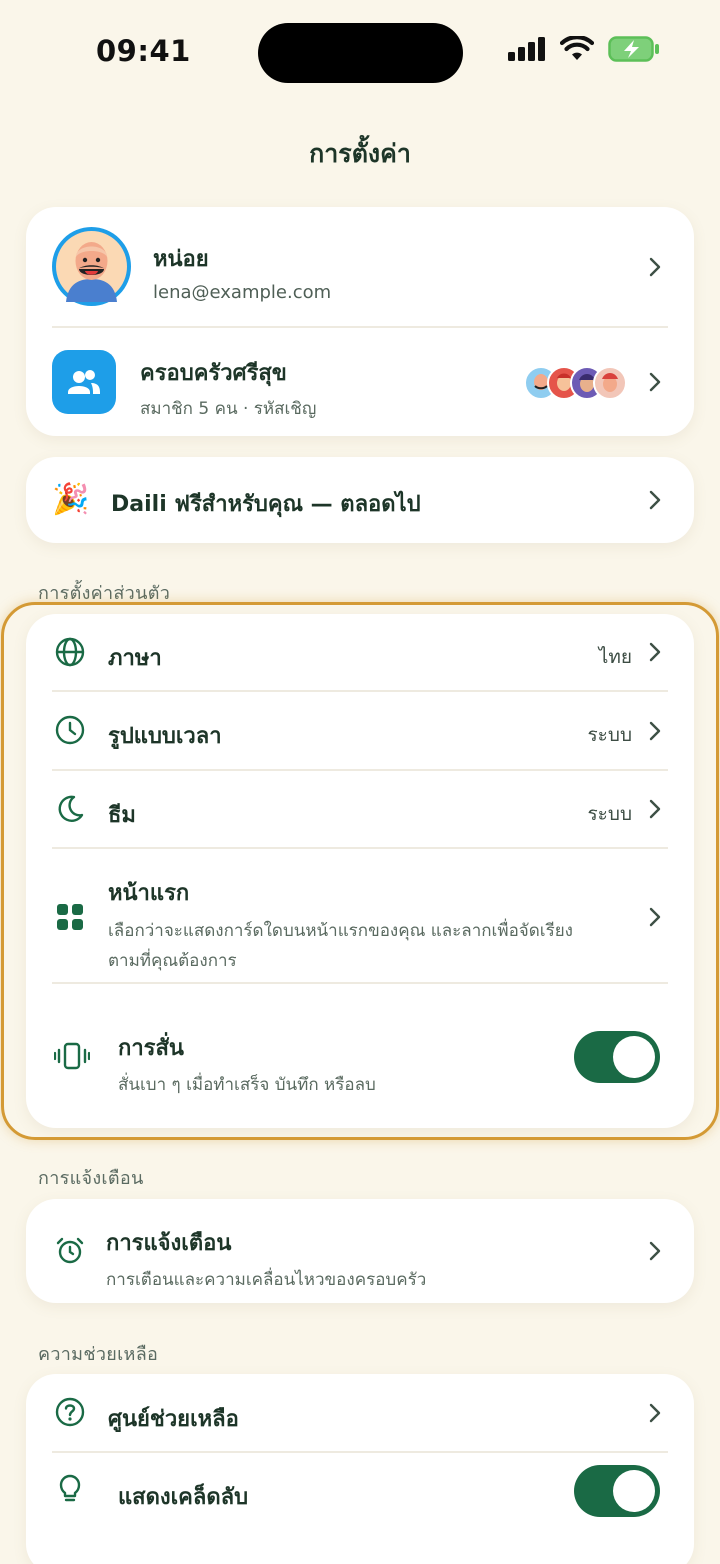  I want to click on tips-toggle, so click(617, 1491).